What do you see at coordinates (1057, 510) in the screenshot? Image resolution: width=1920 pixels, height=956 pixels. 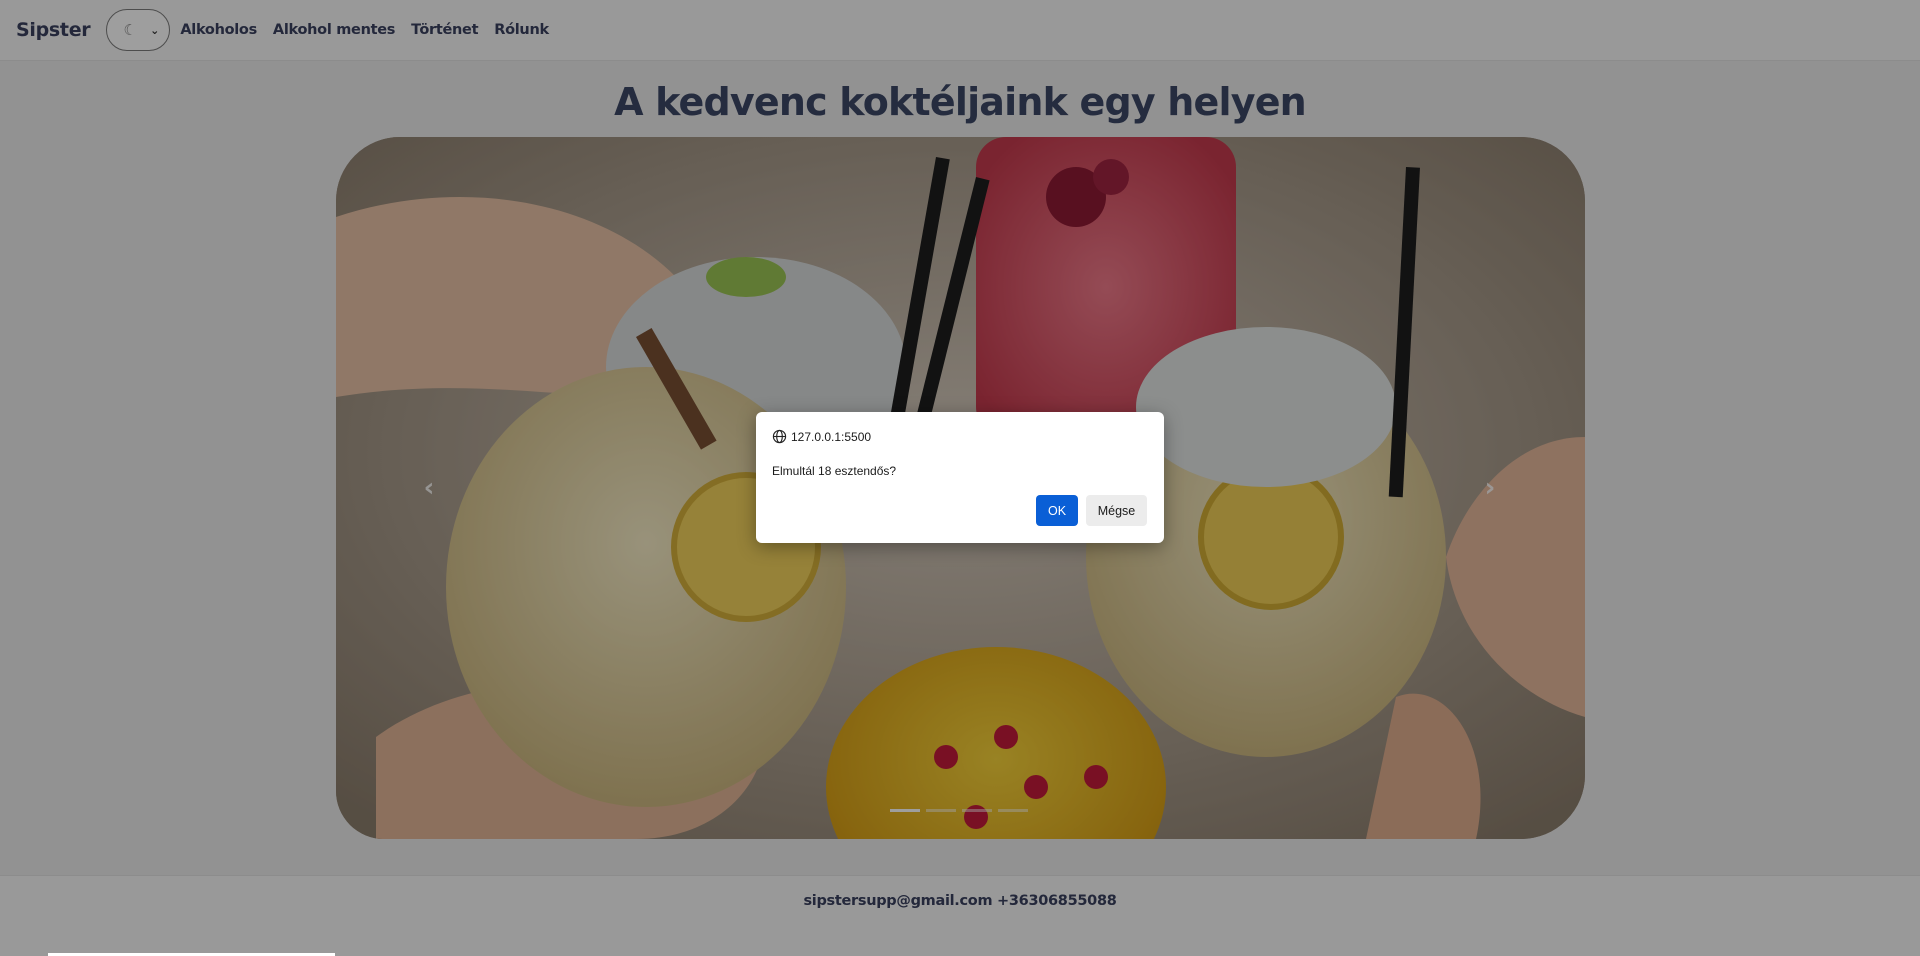 I see `ok-button: OK` at bounding box center [1057, 510].